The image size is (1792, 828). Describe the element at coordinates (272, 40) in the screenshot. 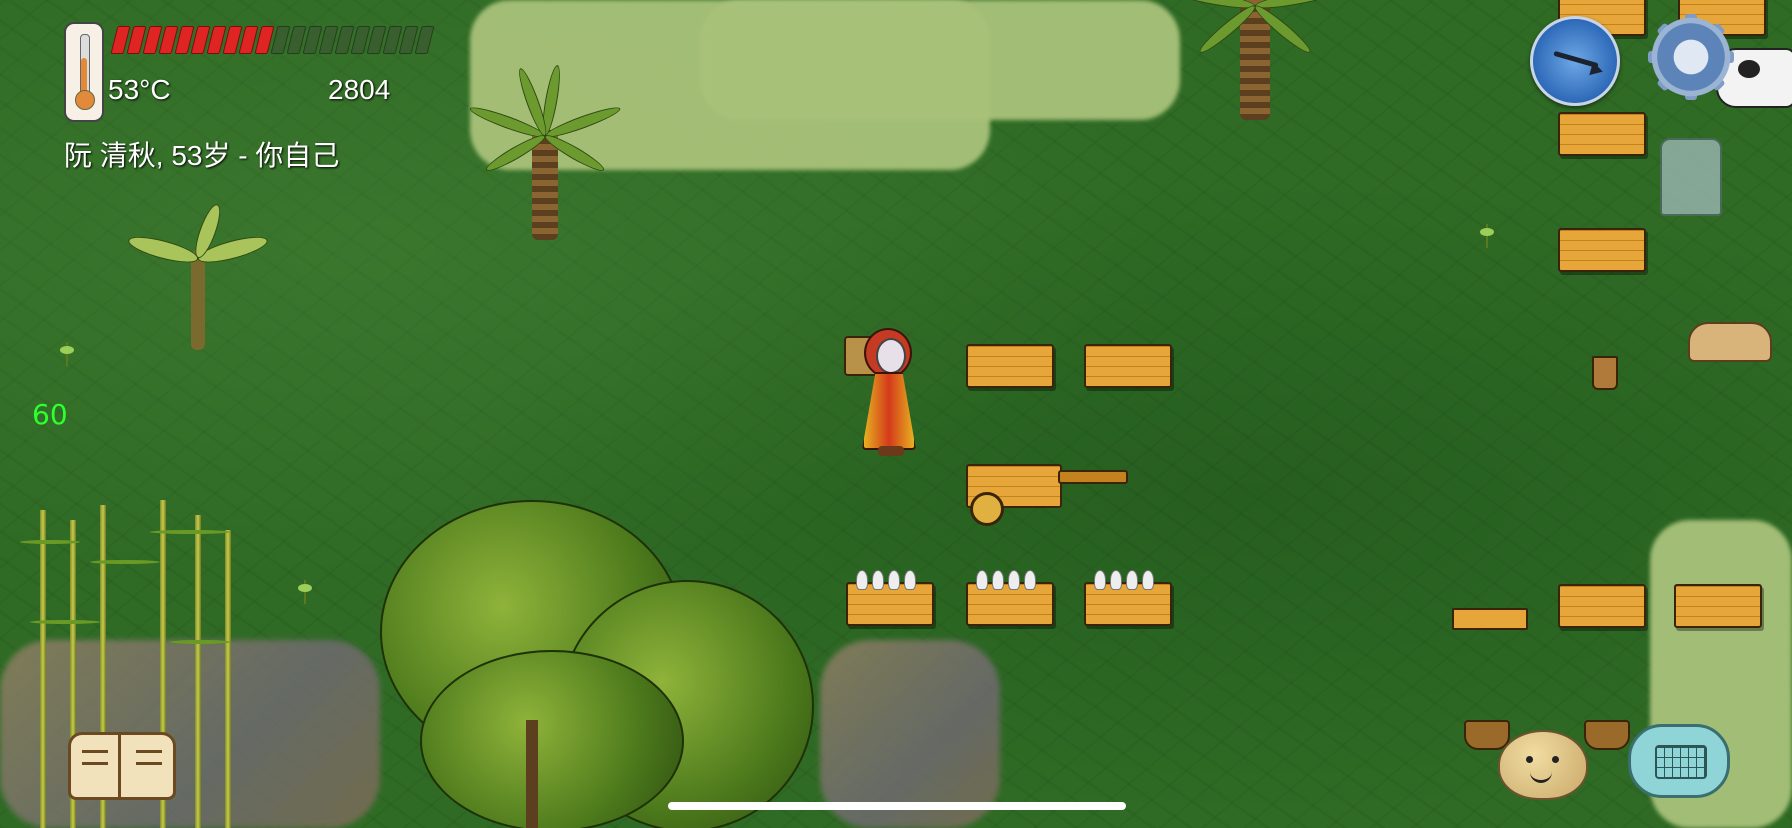

I see `food-bar` at that location.